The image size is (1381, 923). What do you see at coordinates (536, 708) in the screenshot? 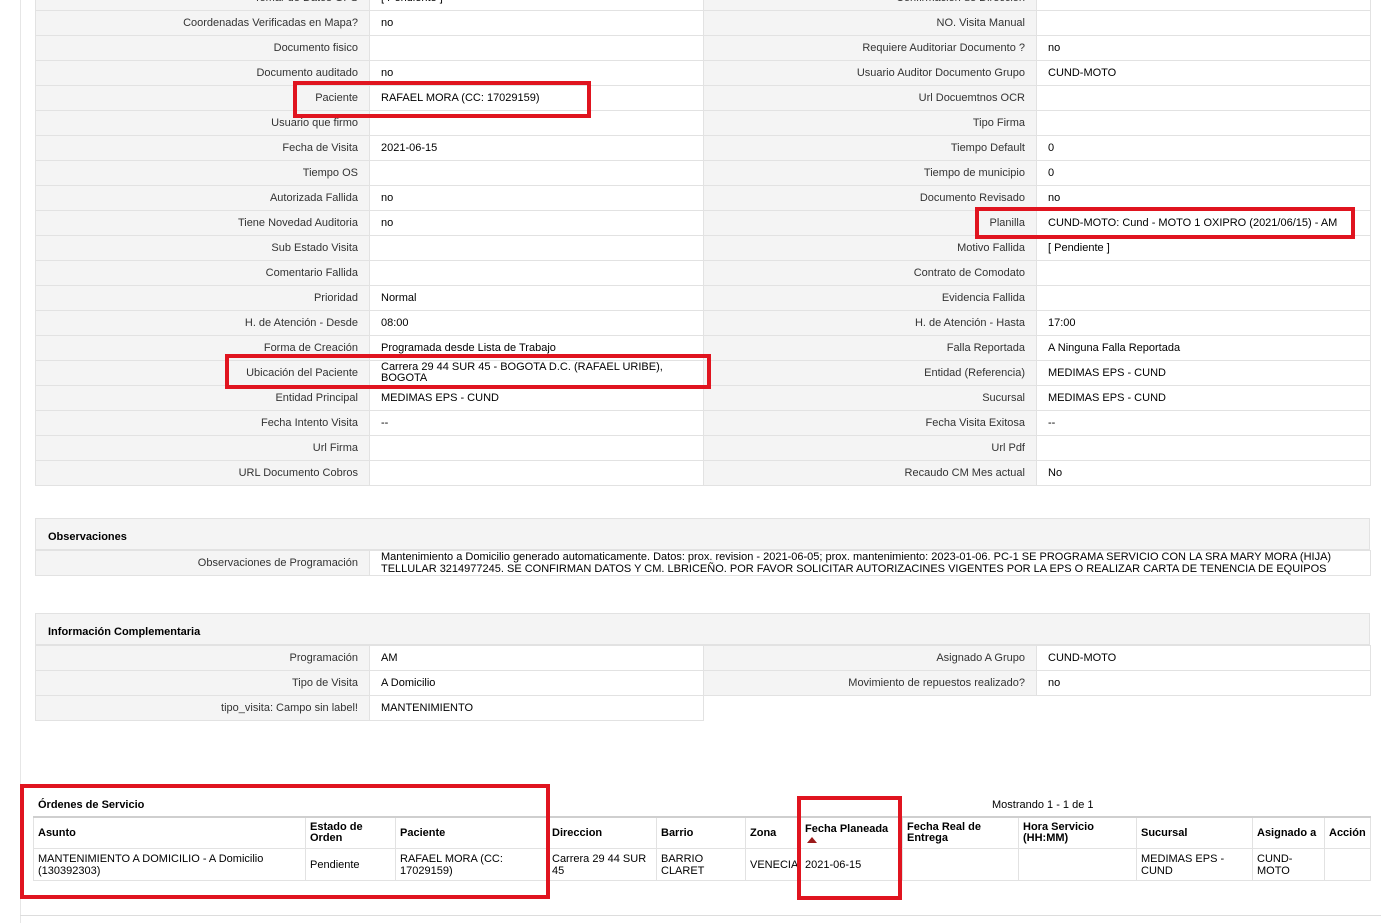
I see `field-value: MANTENIMIENTO` at bounding box center [536, 708].